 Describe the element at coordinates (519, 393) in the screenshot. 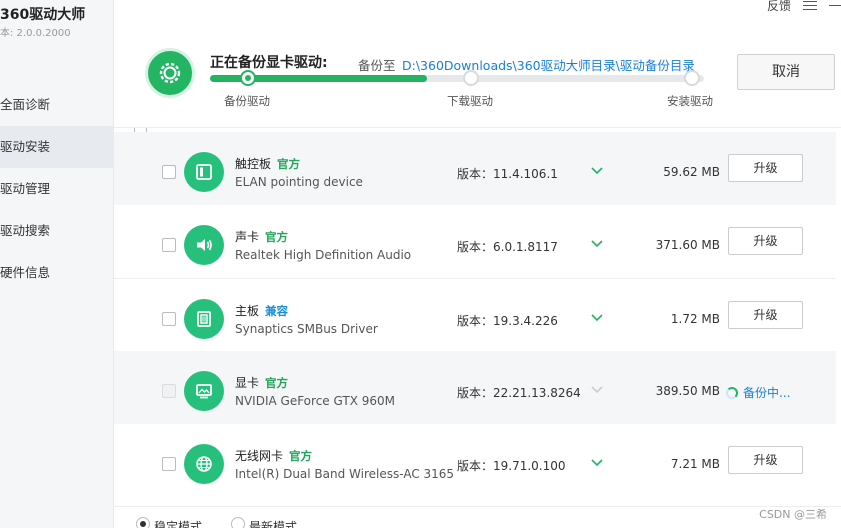

I see `driver-version: 版本：22.21.13.8264` at that location.